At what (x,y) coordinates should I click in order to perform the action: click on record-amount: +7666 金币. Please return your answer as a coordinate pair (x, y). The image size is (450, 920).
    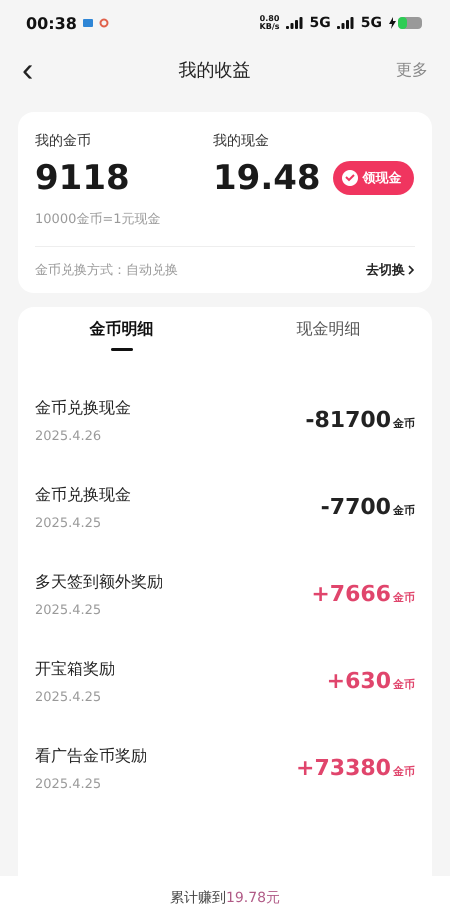
    Looking at the image, I should click on (363, 594).